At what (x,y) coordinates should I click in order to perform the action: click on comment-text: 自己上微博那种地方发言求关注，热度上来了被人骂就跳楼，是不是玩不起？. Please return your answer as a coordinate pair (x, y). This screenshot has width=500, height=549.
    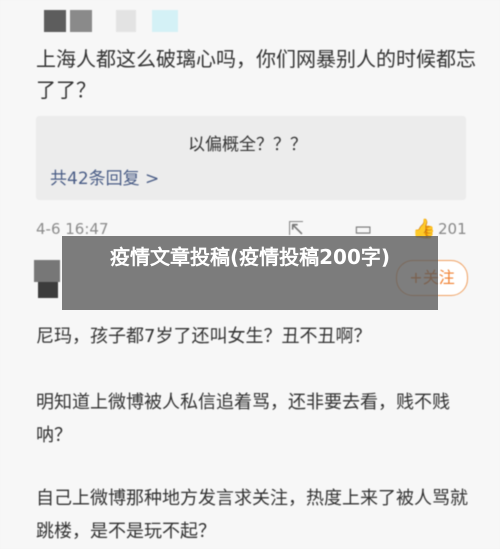
    Looking at the image, I should click on (252, 515).